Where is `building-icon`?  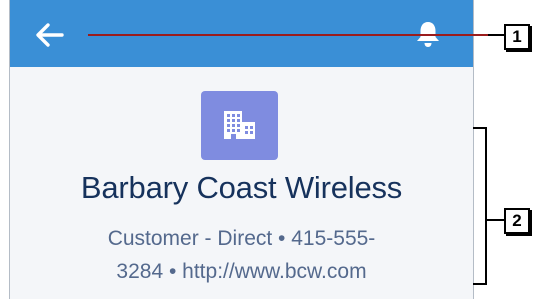
building-icon is located at coordinates (239, 125).